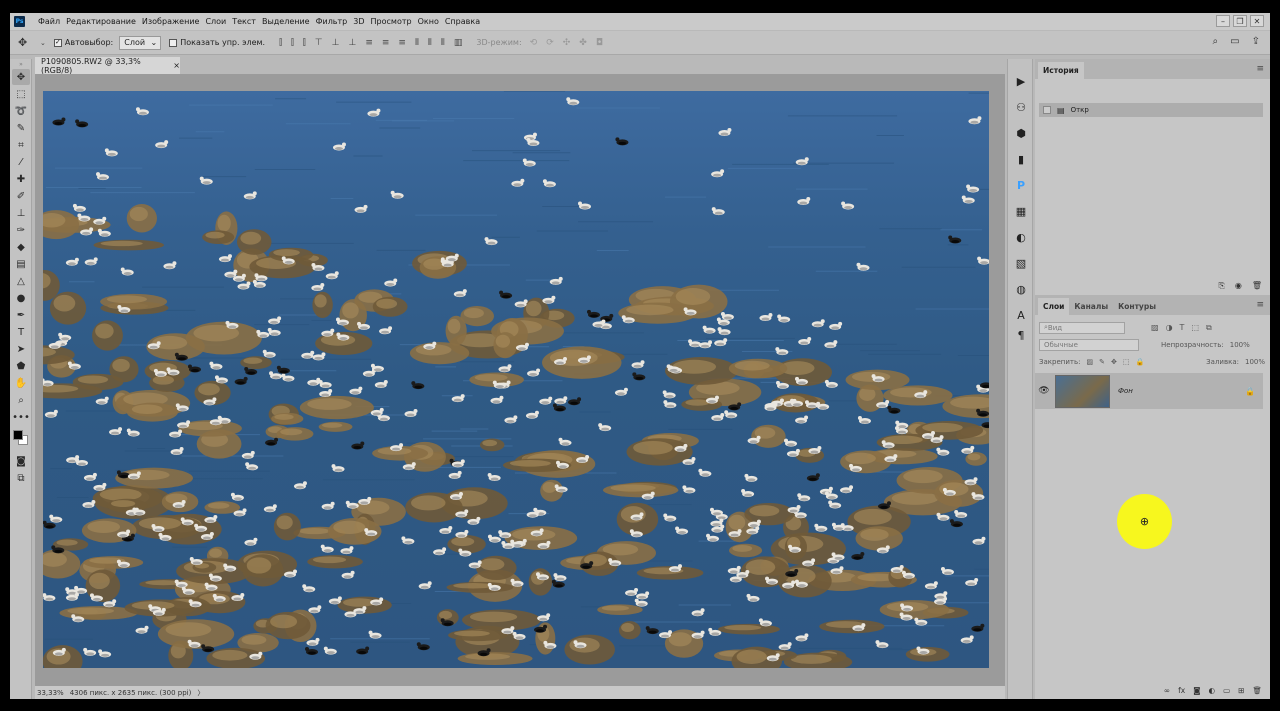 The height and width of the screenshot is (711, 1280). I want to click on history-source-checkbox, so click(1047, 110).